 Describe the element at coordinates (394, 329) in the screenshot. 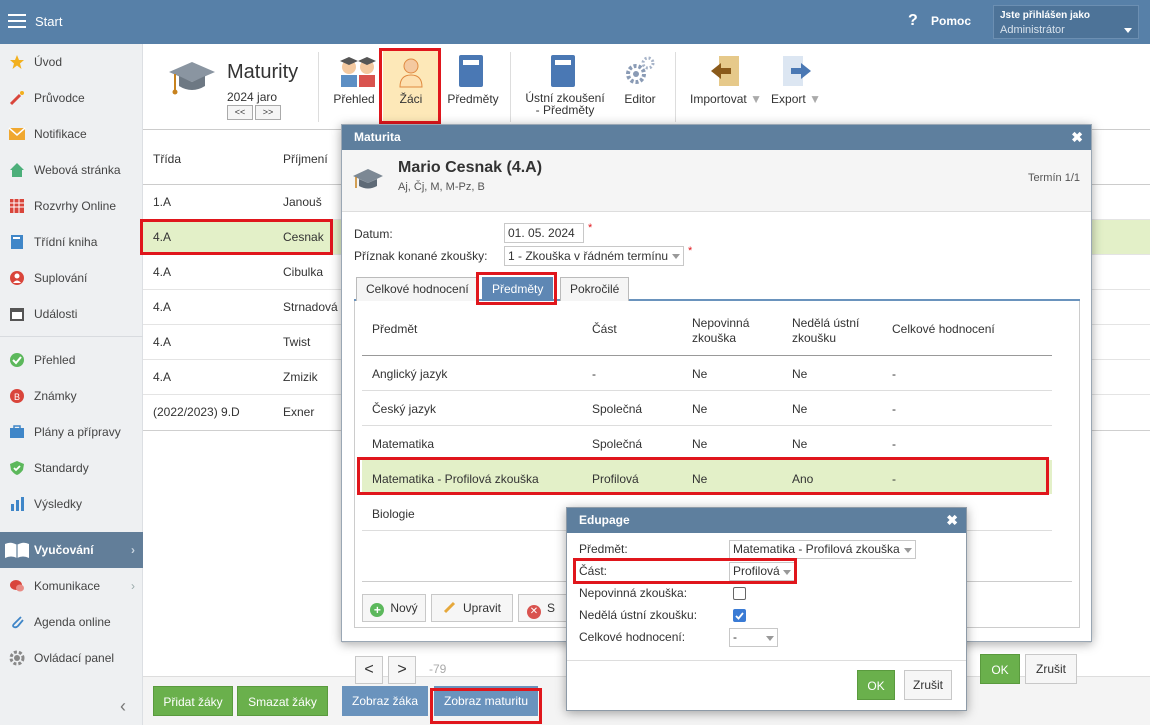

I see `col-header-predmet: Předmět` at that location.